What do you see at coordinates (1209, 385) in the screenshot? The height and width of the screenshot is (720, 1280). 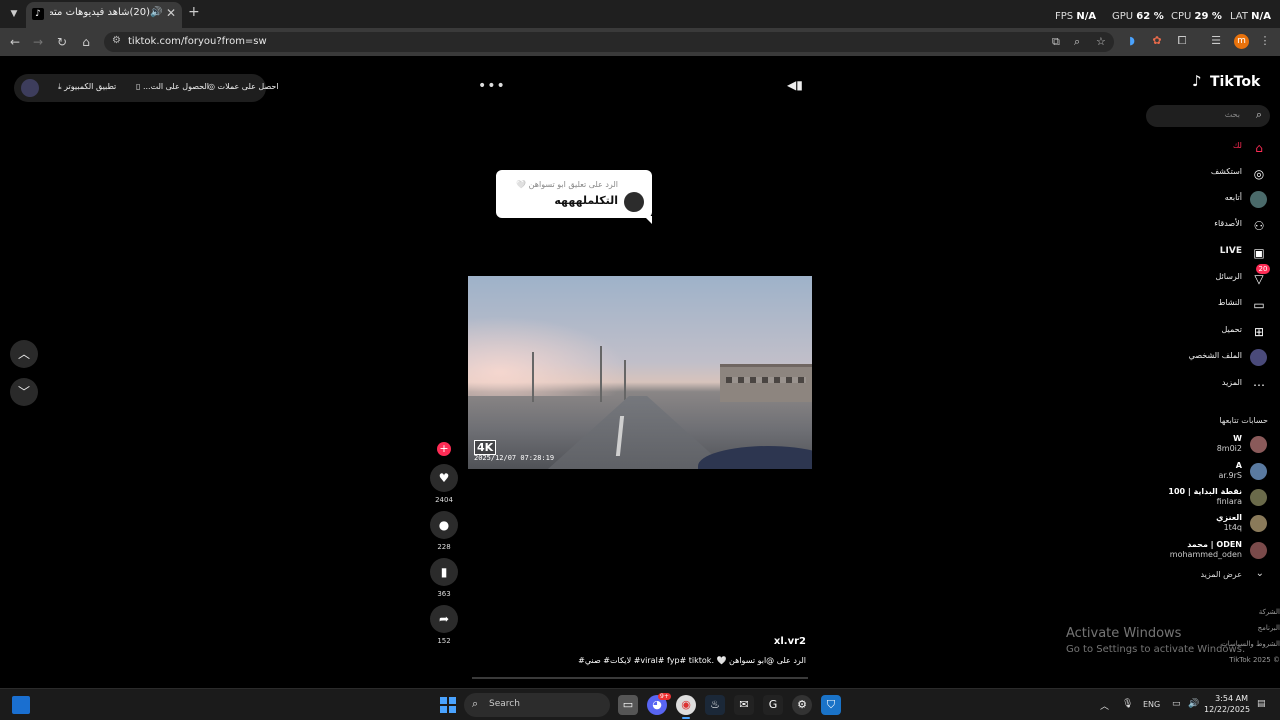 I see `nav-more: المزيد ⋯` at bounding box center [1209, 385].